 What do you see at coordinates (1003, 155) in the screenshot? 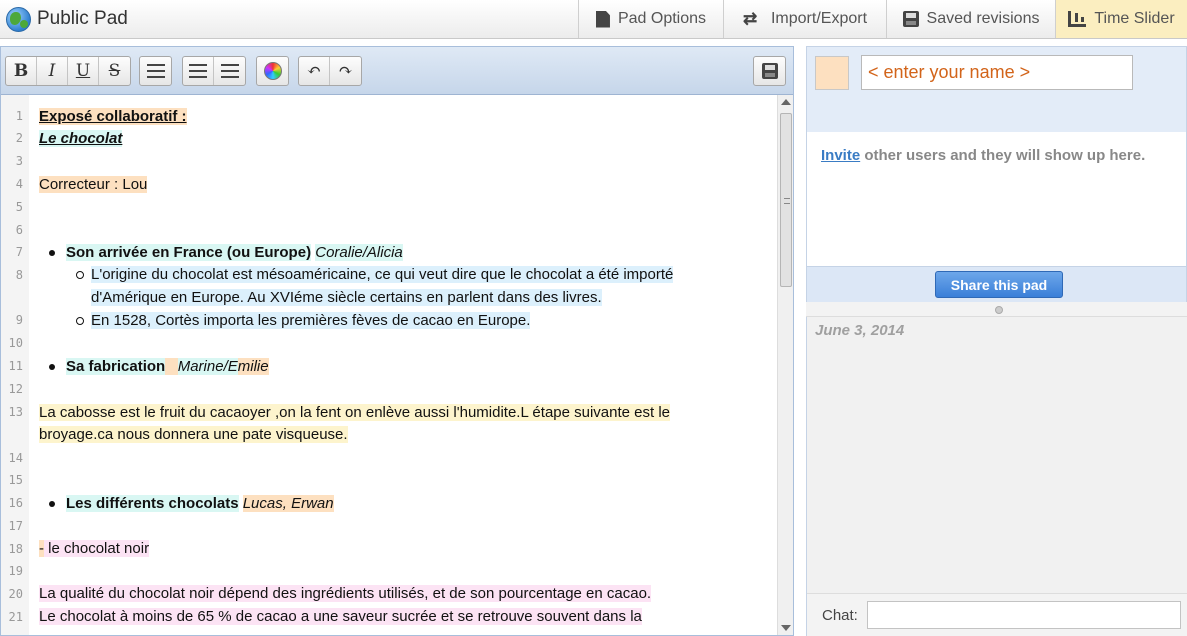
I see `invite-text: other users and they will show up here.` at bounding box center [1003, 155].